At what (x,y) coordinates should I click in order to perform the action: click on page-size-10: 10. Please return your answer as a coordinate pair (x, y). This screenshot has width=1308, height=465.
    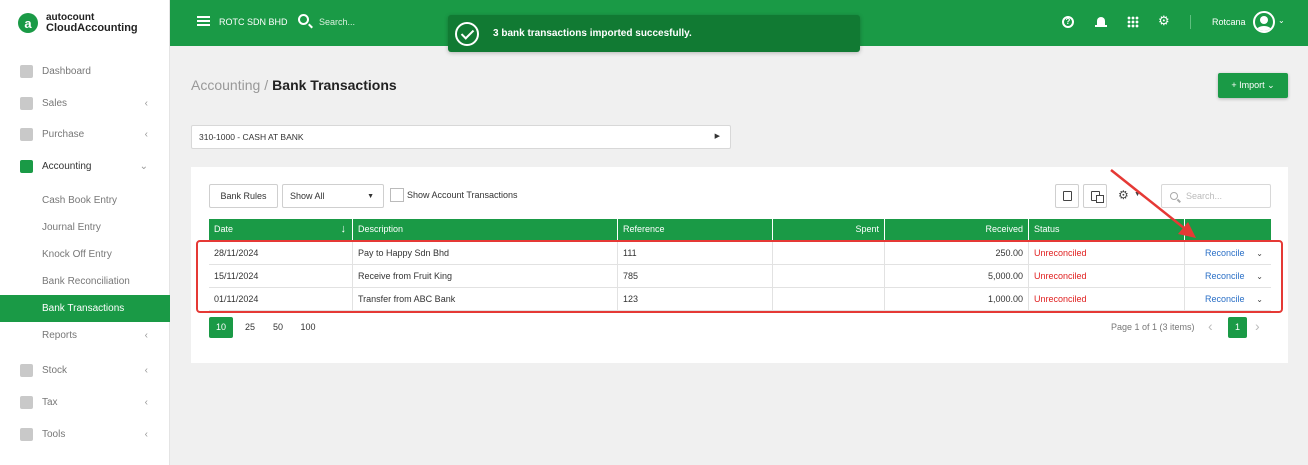
    Looking at the image, I should click on (221, 327).